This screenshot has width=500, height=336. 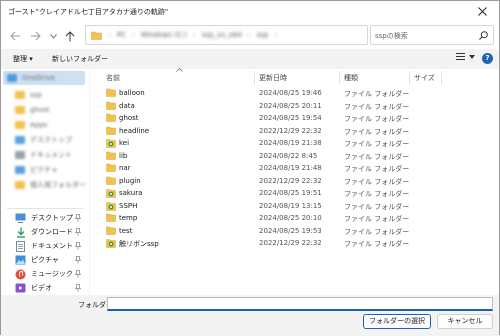 I want to click on file-row: data 2024/08/25 20:11 ファイル フォルダー, so click(x=296, y=106).